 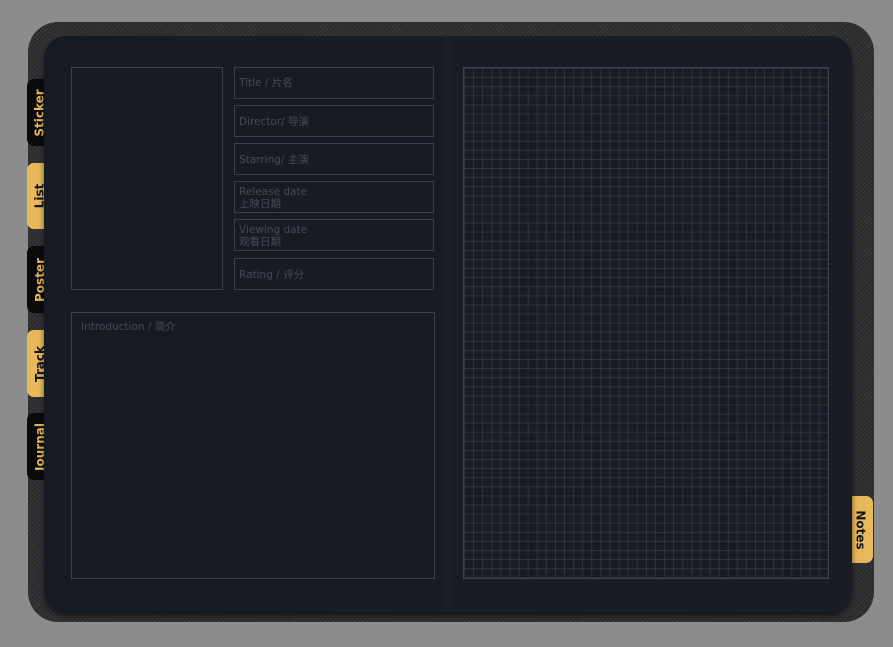 I want to click on title-label: Title / 片名, so click(x=266, y=83).